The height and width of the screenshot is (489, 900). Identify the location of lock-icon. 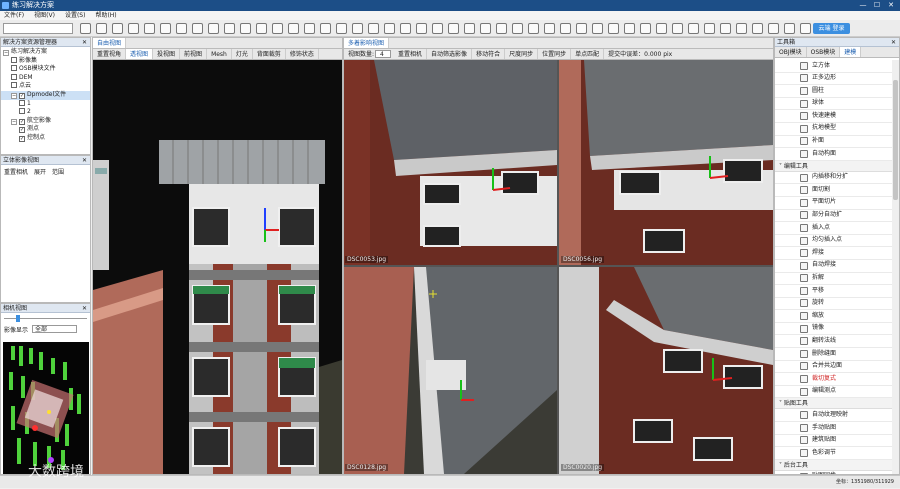
(741, 28).